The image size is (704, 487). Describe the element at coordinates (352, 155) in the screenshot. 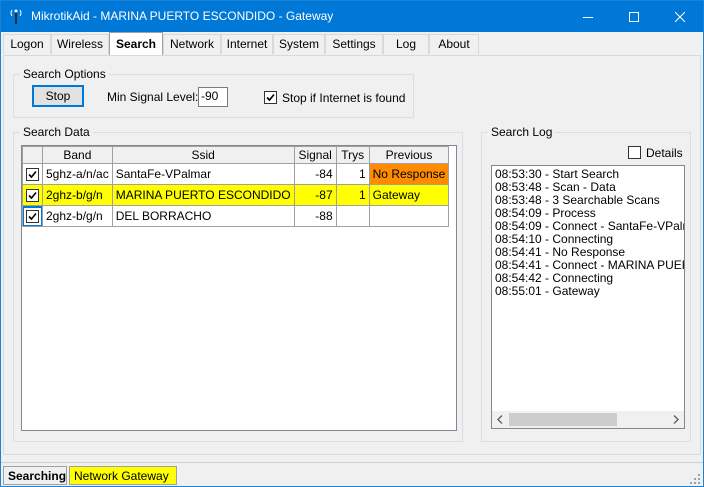

I see `column-header-trys: Trys` at that location.